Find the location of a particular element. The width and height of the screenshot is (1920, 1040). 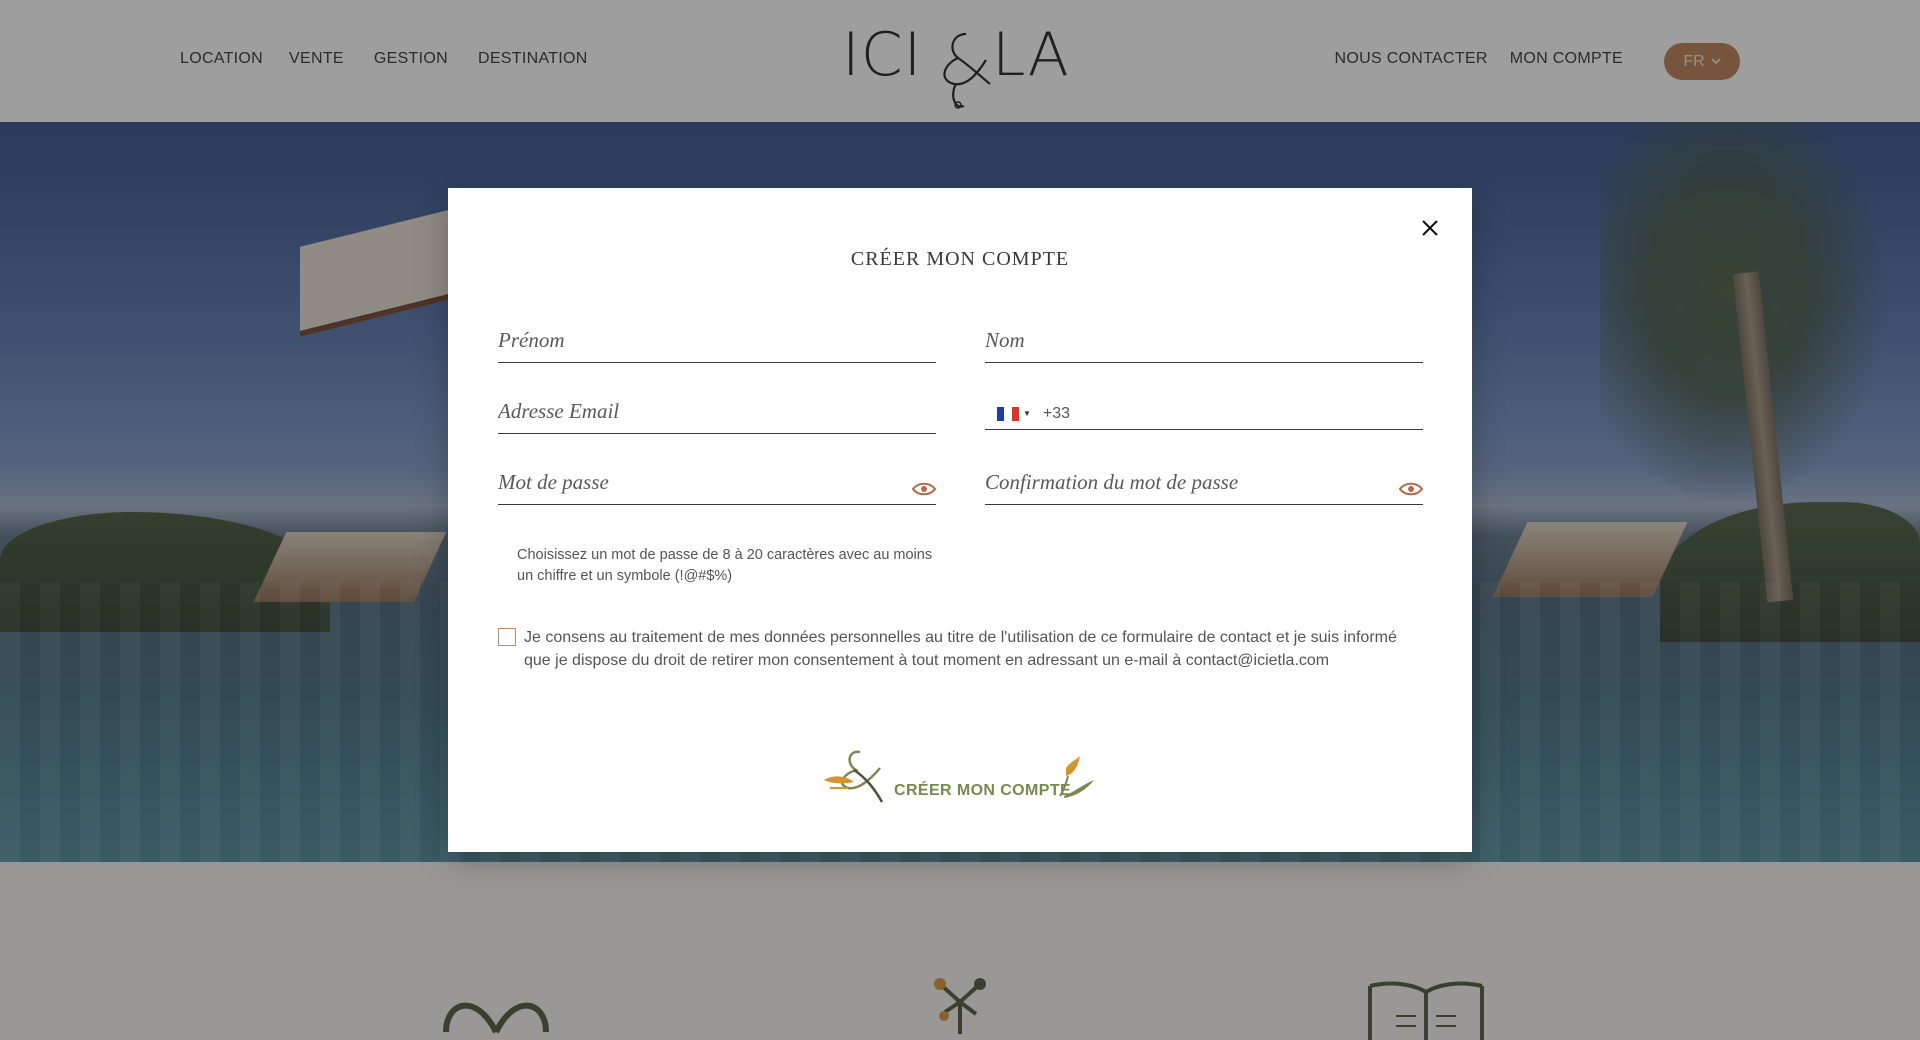

password-field is located at coordinates (717, 485).